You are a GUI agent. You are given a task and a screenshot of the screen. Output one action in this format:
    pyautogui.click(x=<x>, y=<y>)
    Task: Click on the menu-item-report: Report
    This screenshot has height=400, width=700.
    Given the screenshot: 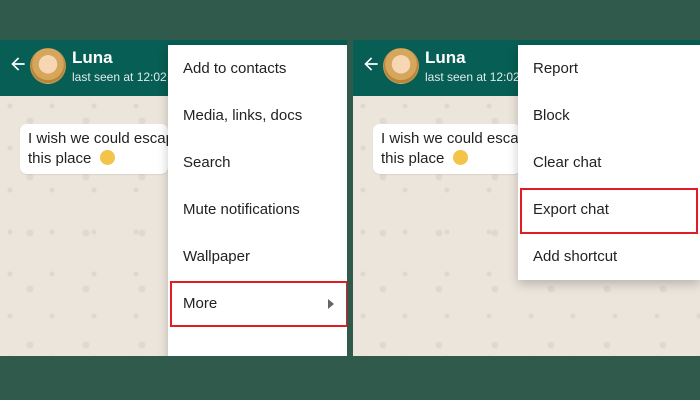 What is the action you would take?
    pyautogui.click(x=609, y=68)
    